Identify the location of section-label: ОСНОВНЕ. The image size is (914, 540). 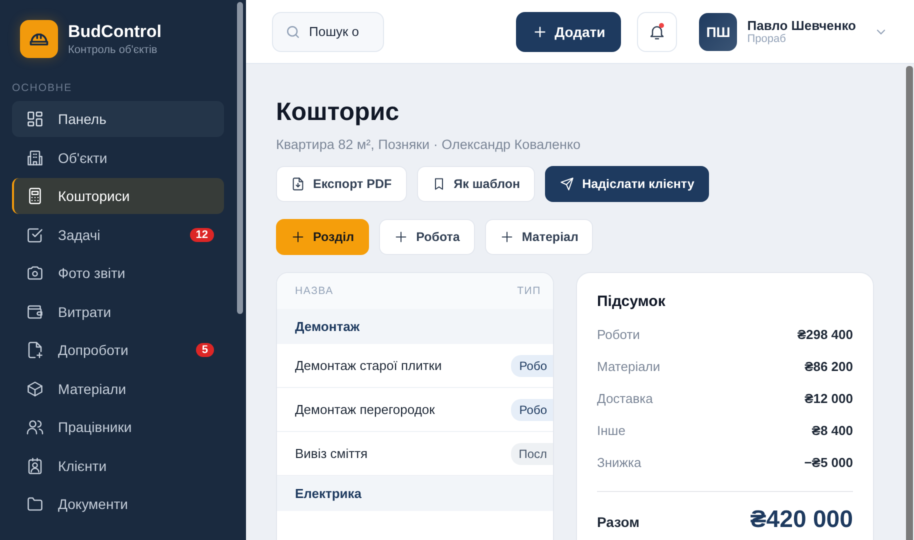
(43, 88).